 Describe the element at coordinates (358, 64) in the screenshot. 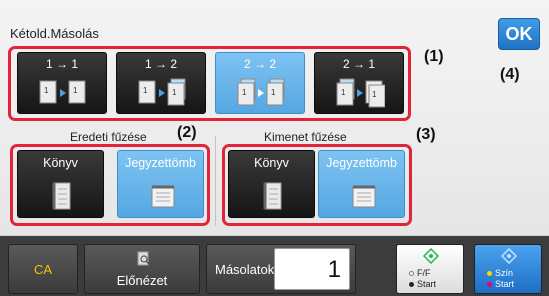

I see `mode-label: 2 → 1` at that location.